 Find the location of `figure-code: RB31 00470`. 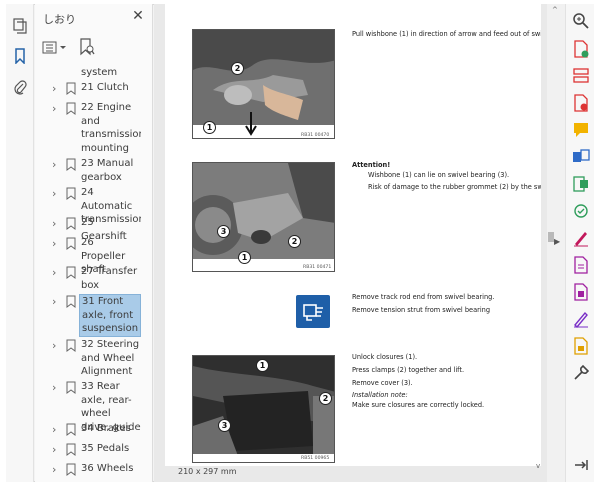

figure-code: RB31 00470 is located at coordinates (315, 135).